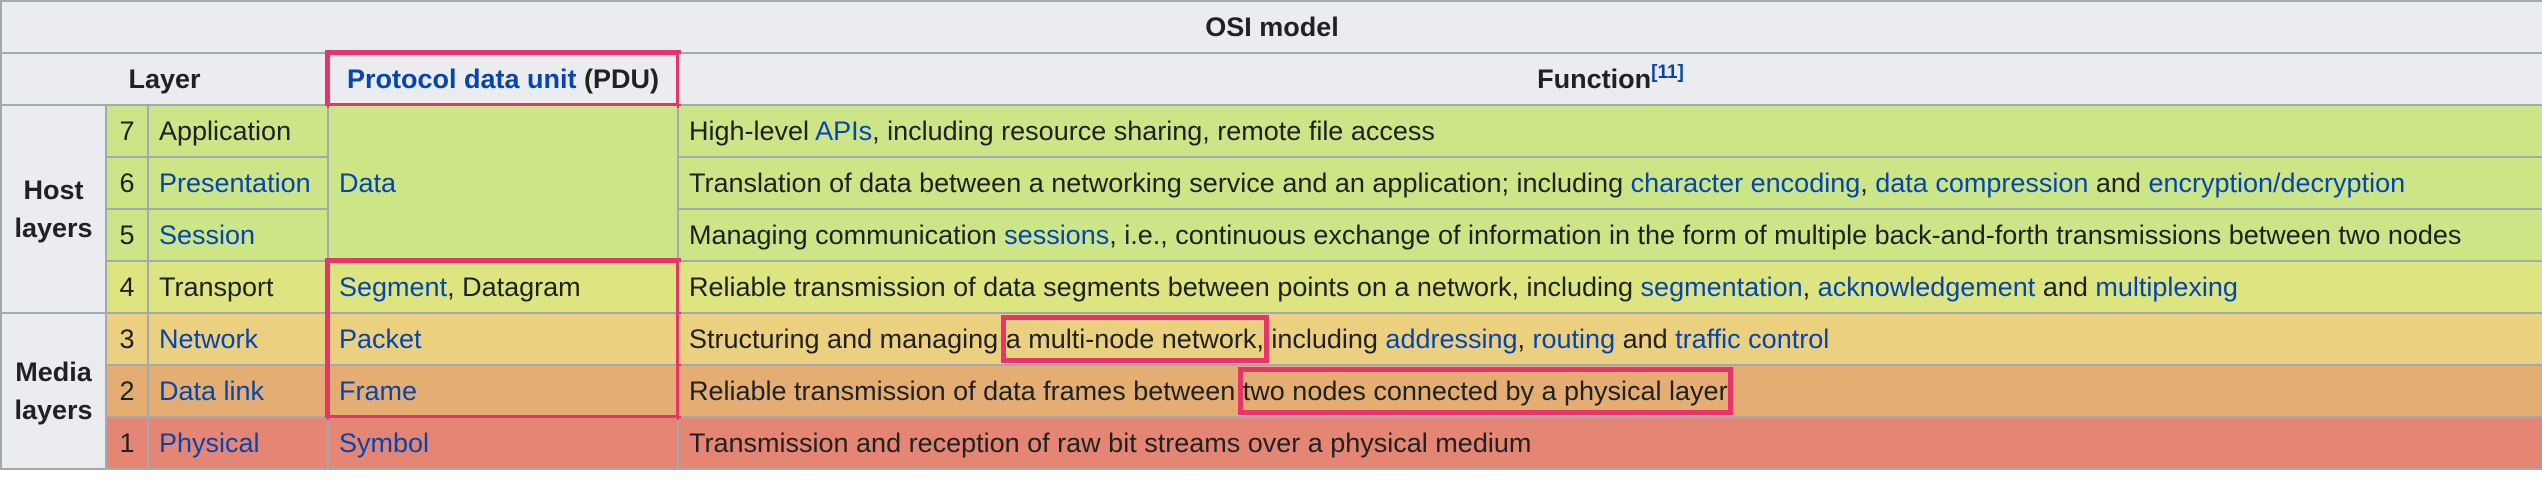 Image resolution: width=2542 pixels, height=488 pixels. What do you see at coordinates (225, 130) in the screenshot?
I see `layer-name-application: Application` at bounding box center [225, 130].